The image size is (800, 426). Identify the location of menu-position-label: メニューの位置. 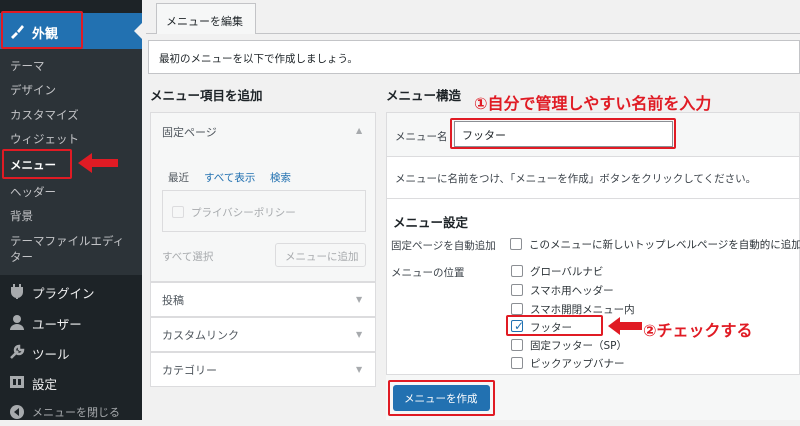
(428, 273).